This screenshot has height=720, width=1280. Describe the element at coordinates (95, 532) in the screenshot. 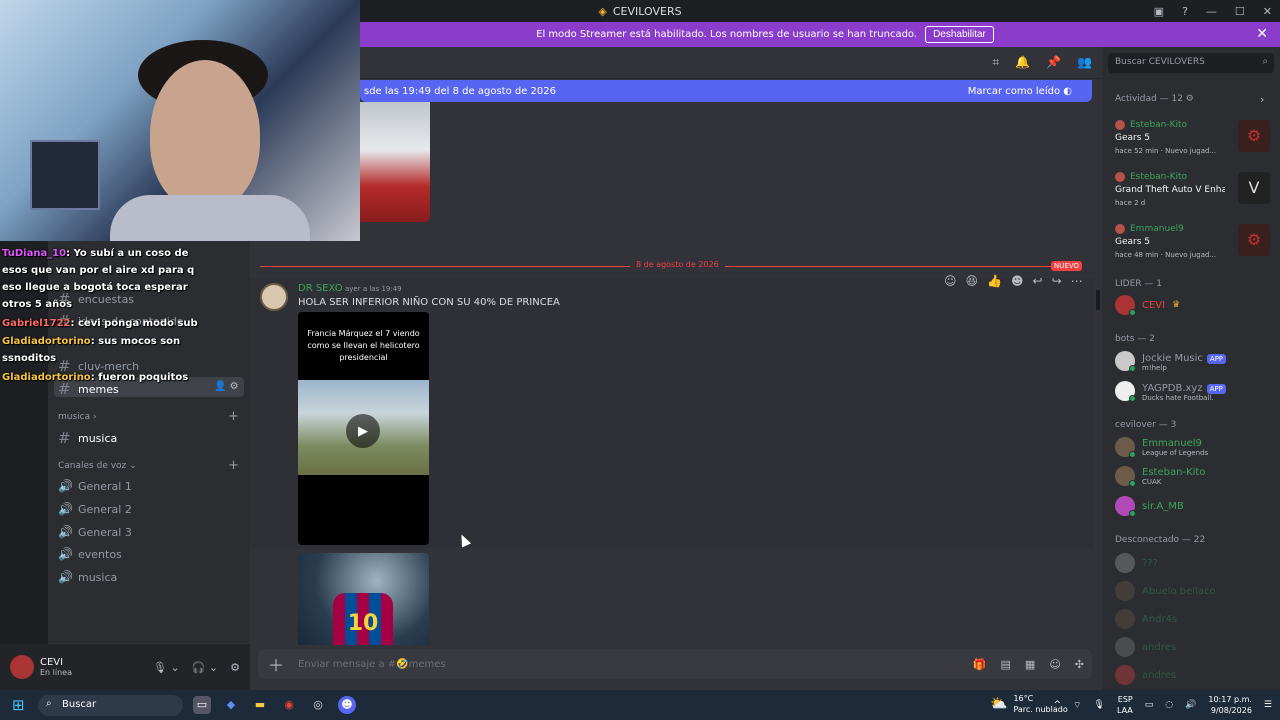

I see `voice-general-3: 🔊 General 3` at that location.